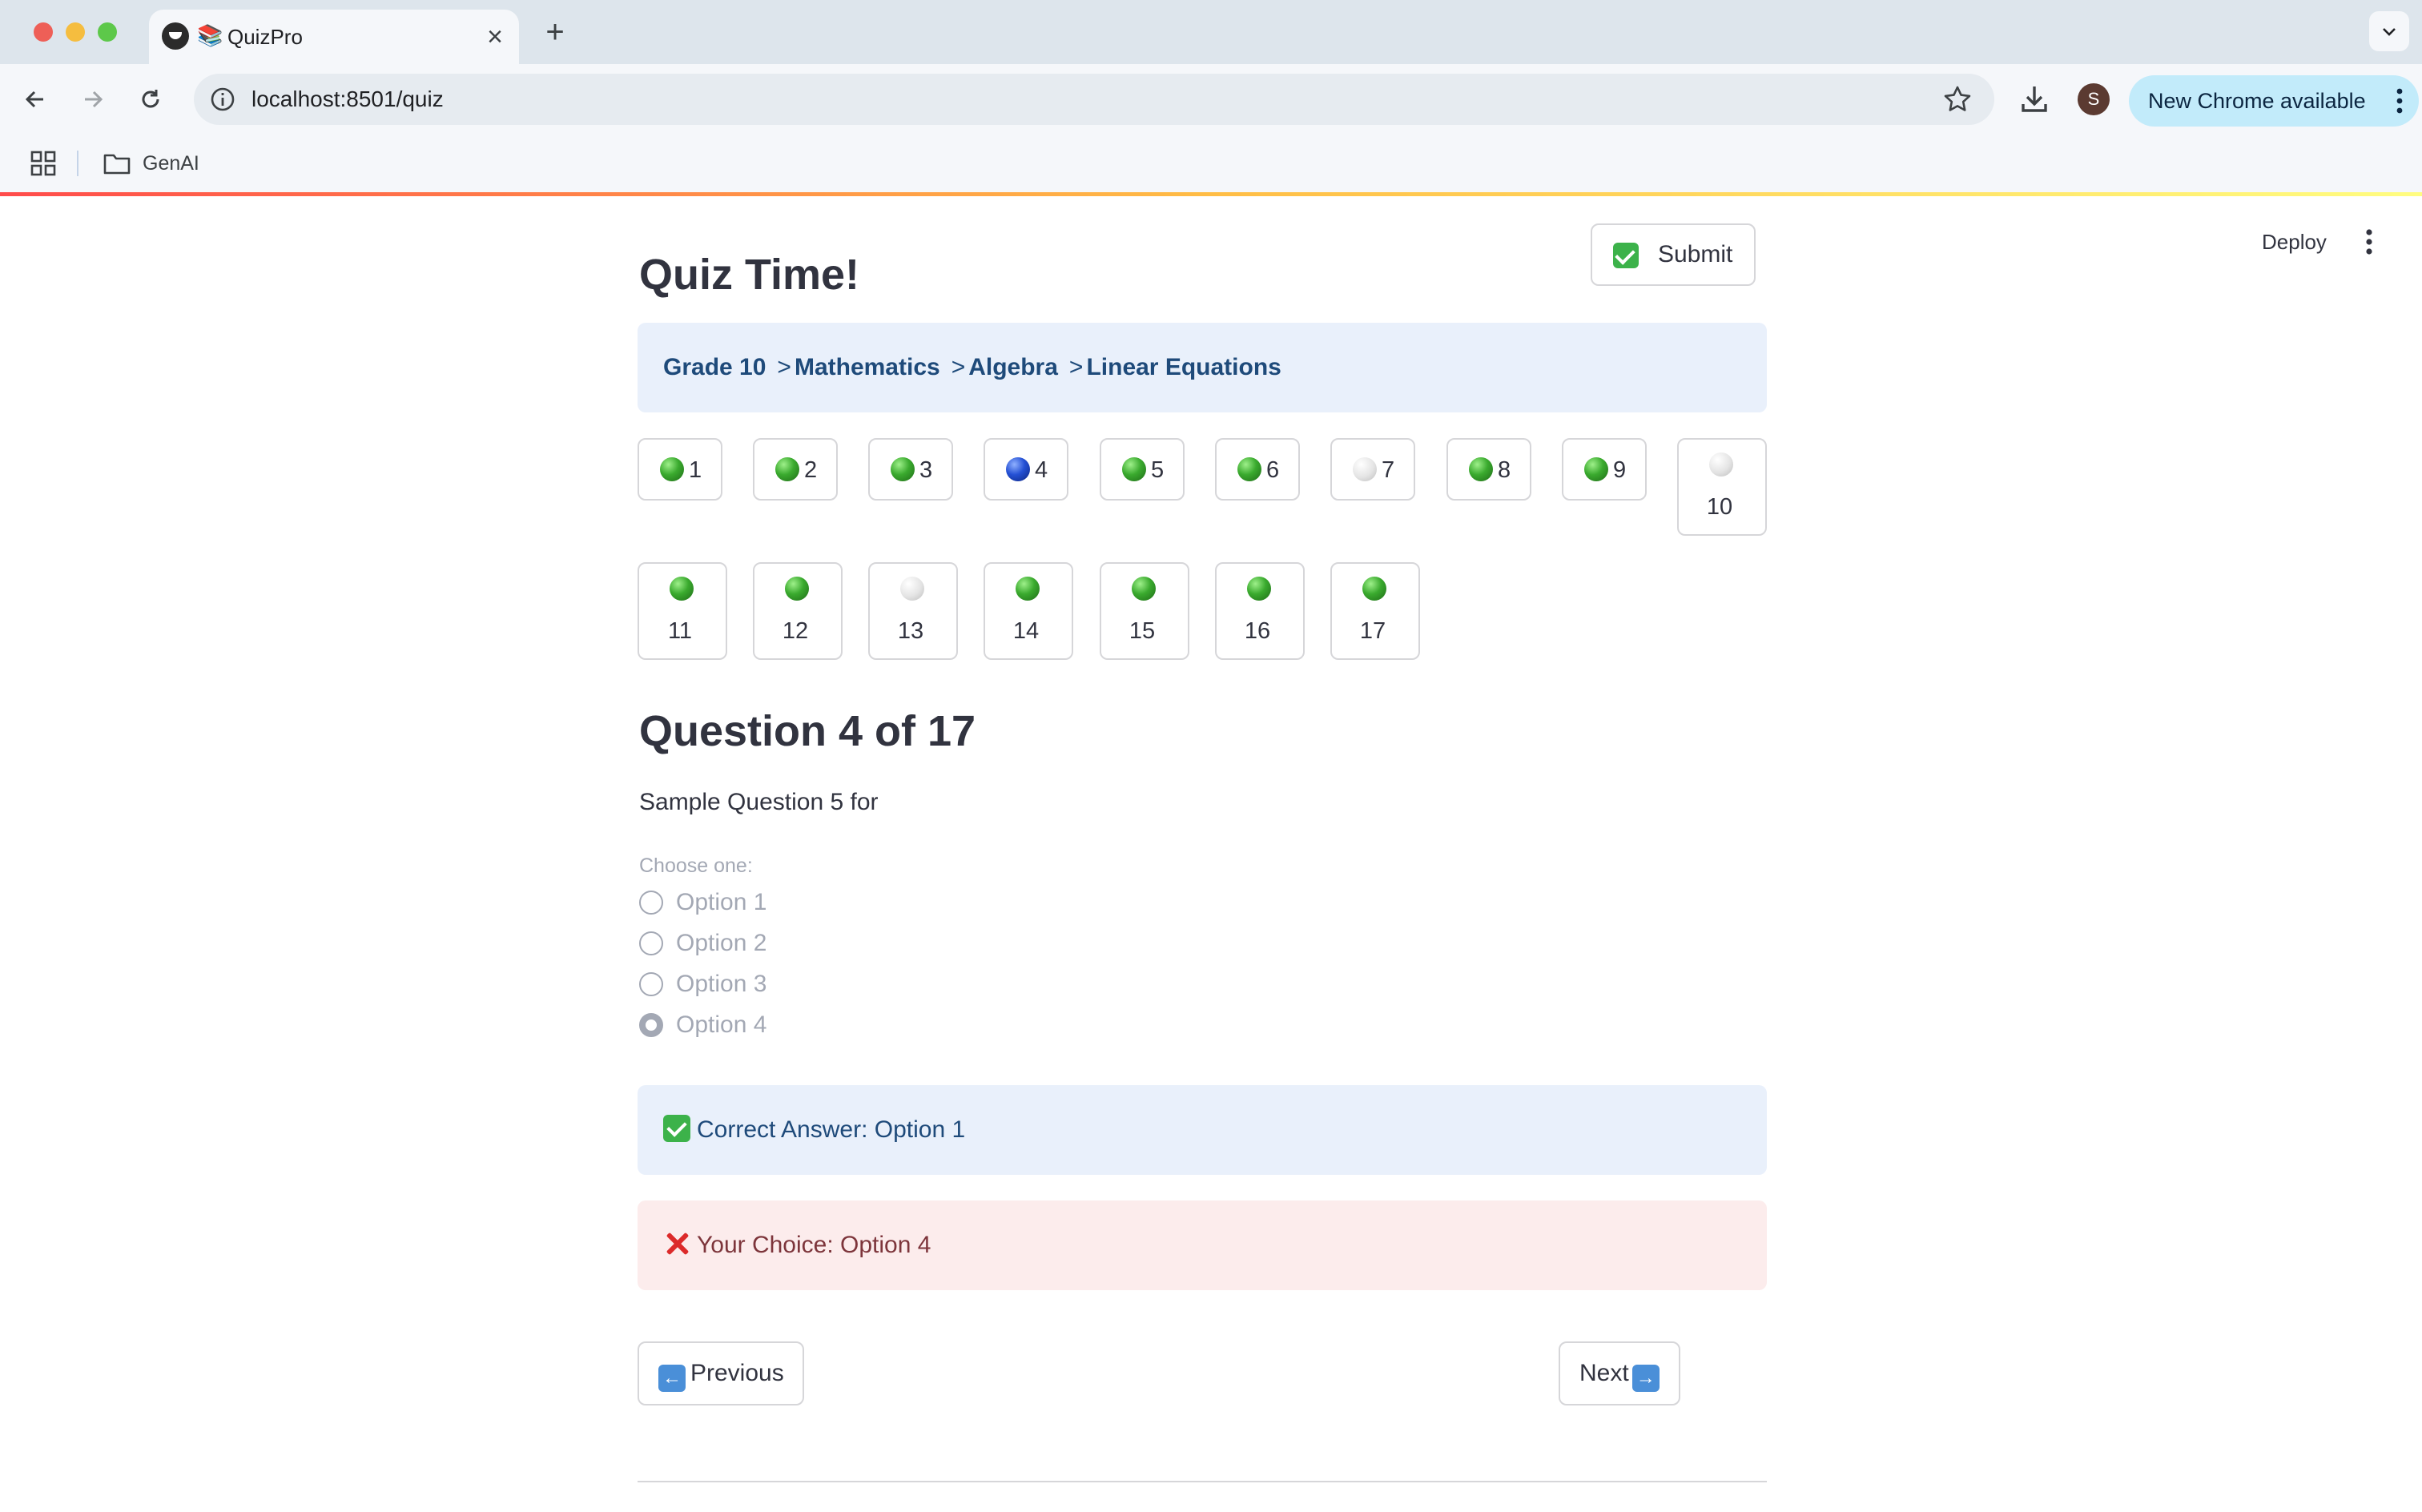  I want to click on question-nav-button-3: 3, so click(911, 469).